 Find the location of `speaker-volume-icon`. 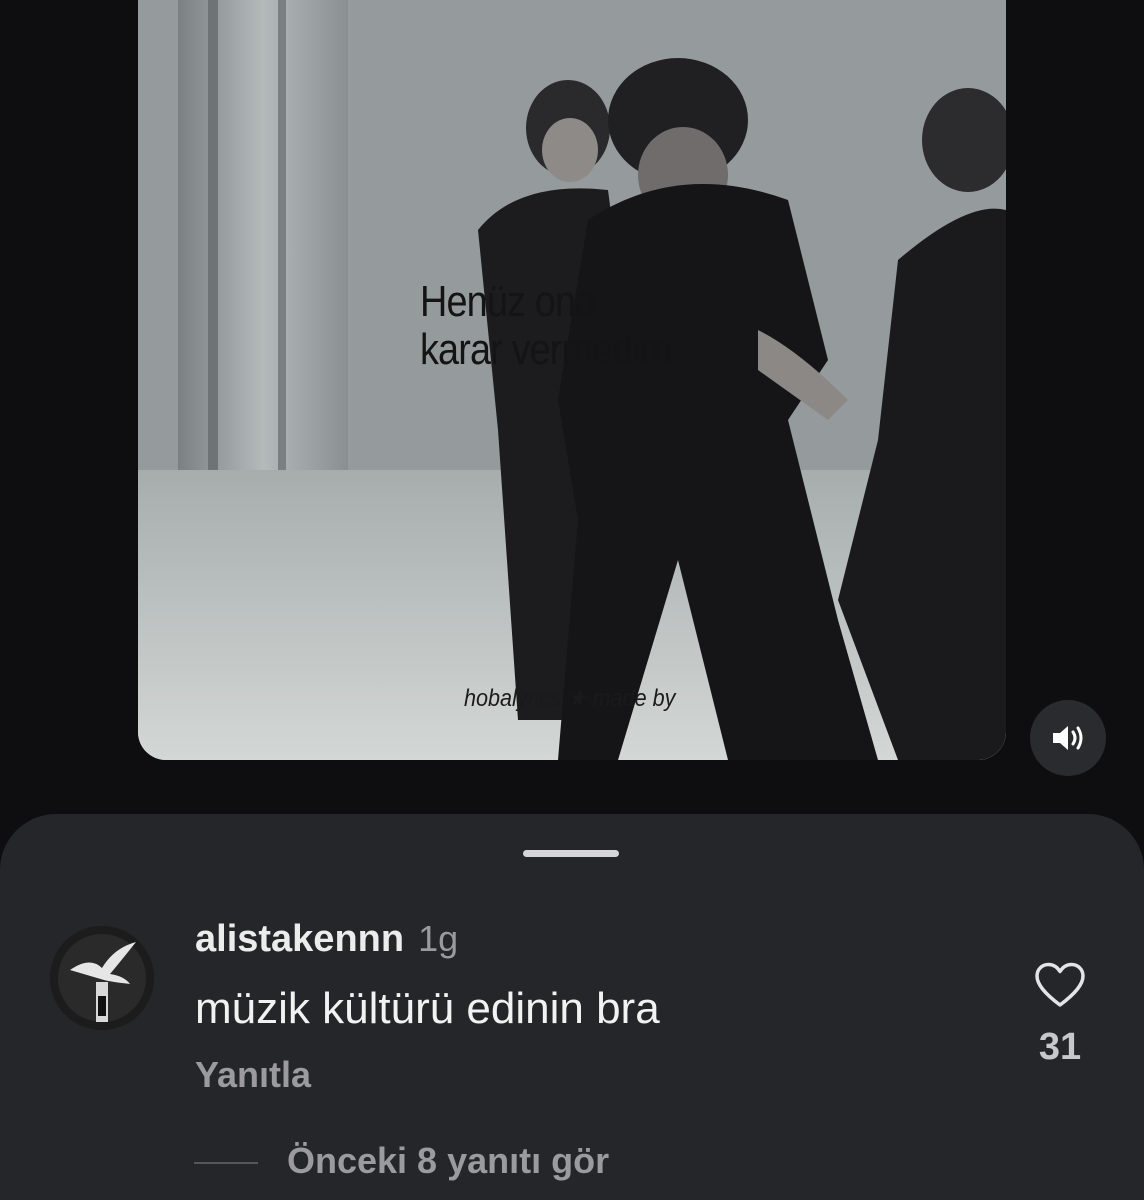

speaker-volume-icon is located at coordinates (1068, 738).